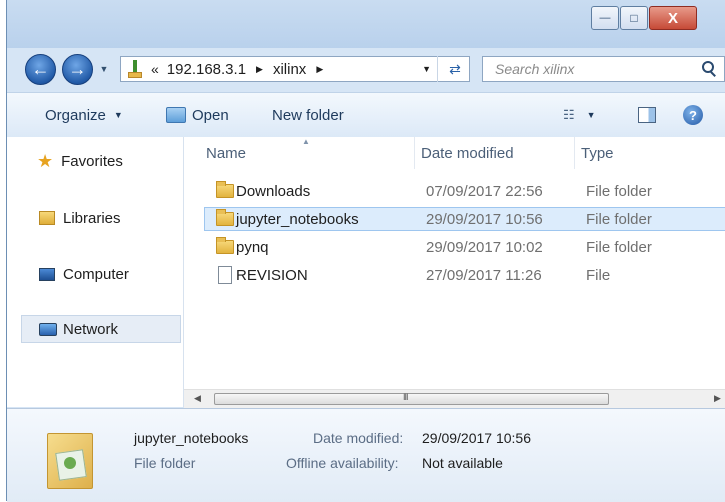 This screenshot has height=502, width=725. What do you see at coordinates (484, 275) in the screenshot?
I see `file-date: 27/09/2017 11:26` at bounding box center [484, 275].